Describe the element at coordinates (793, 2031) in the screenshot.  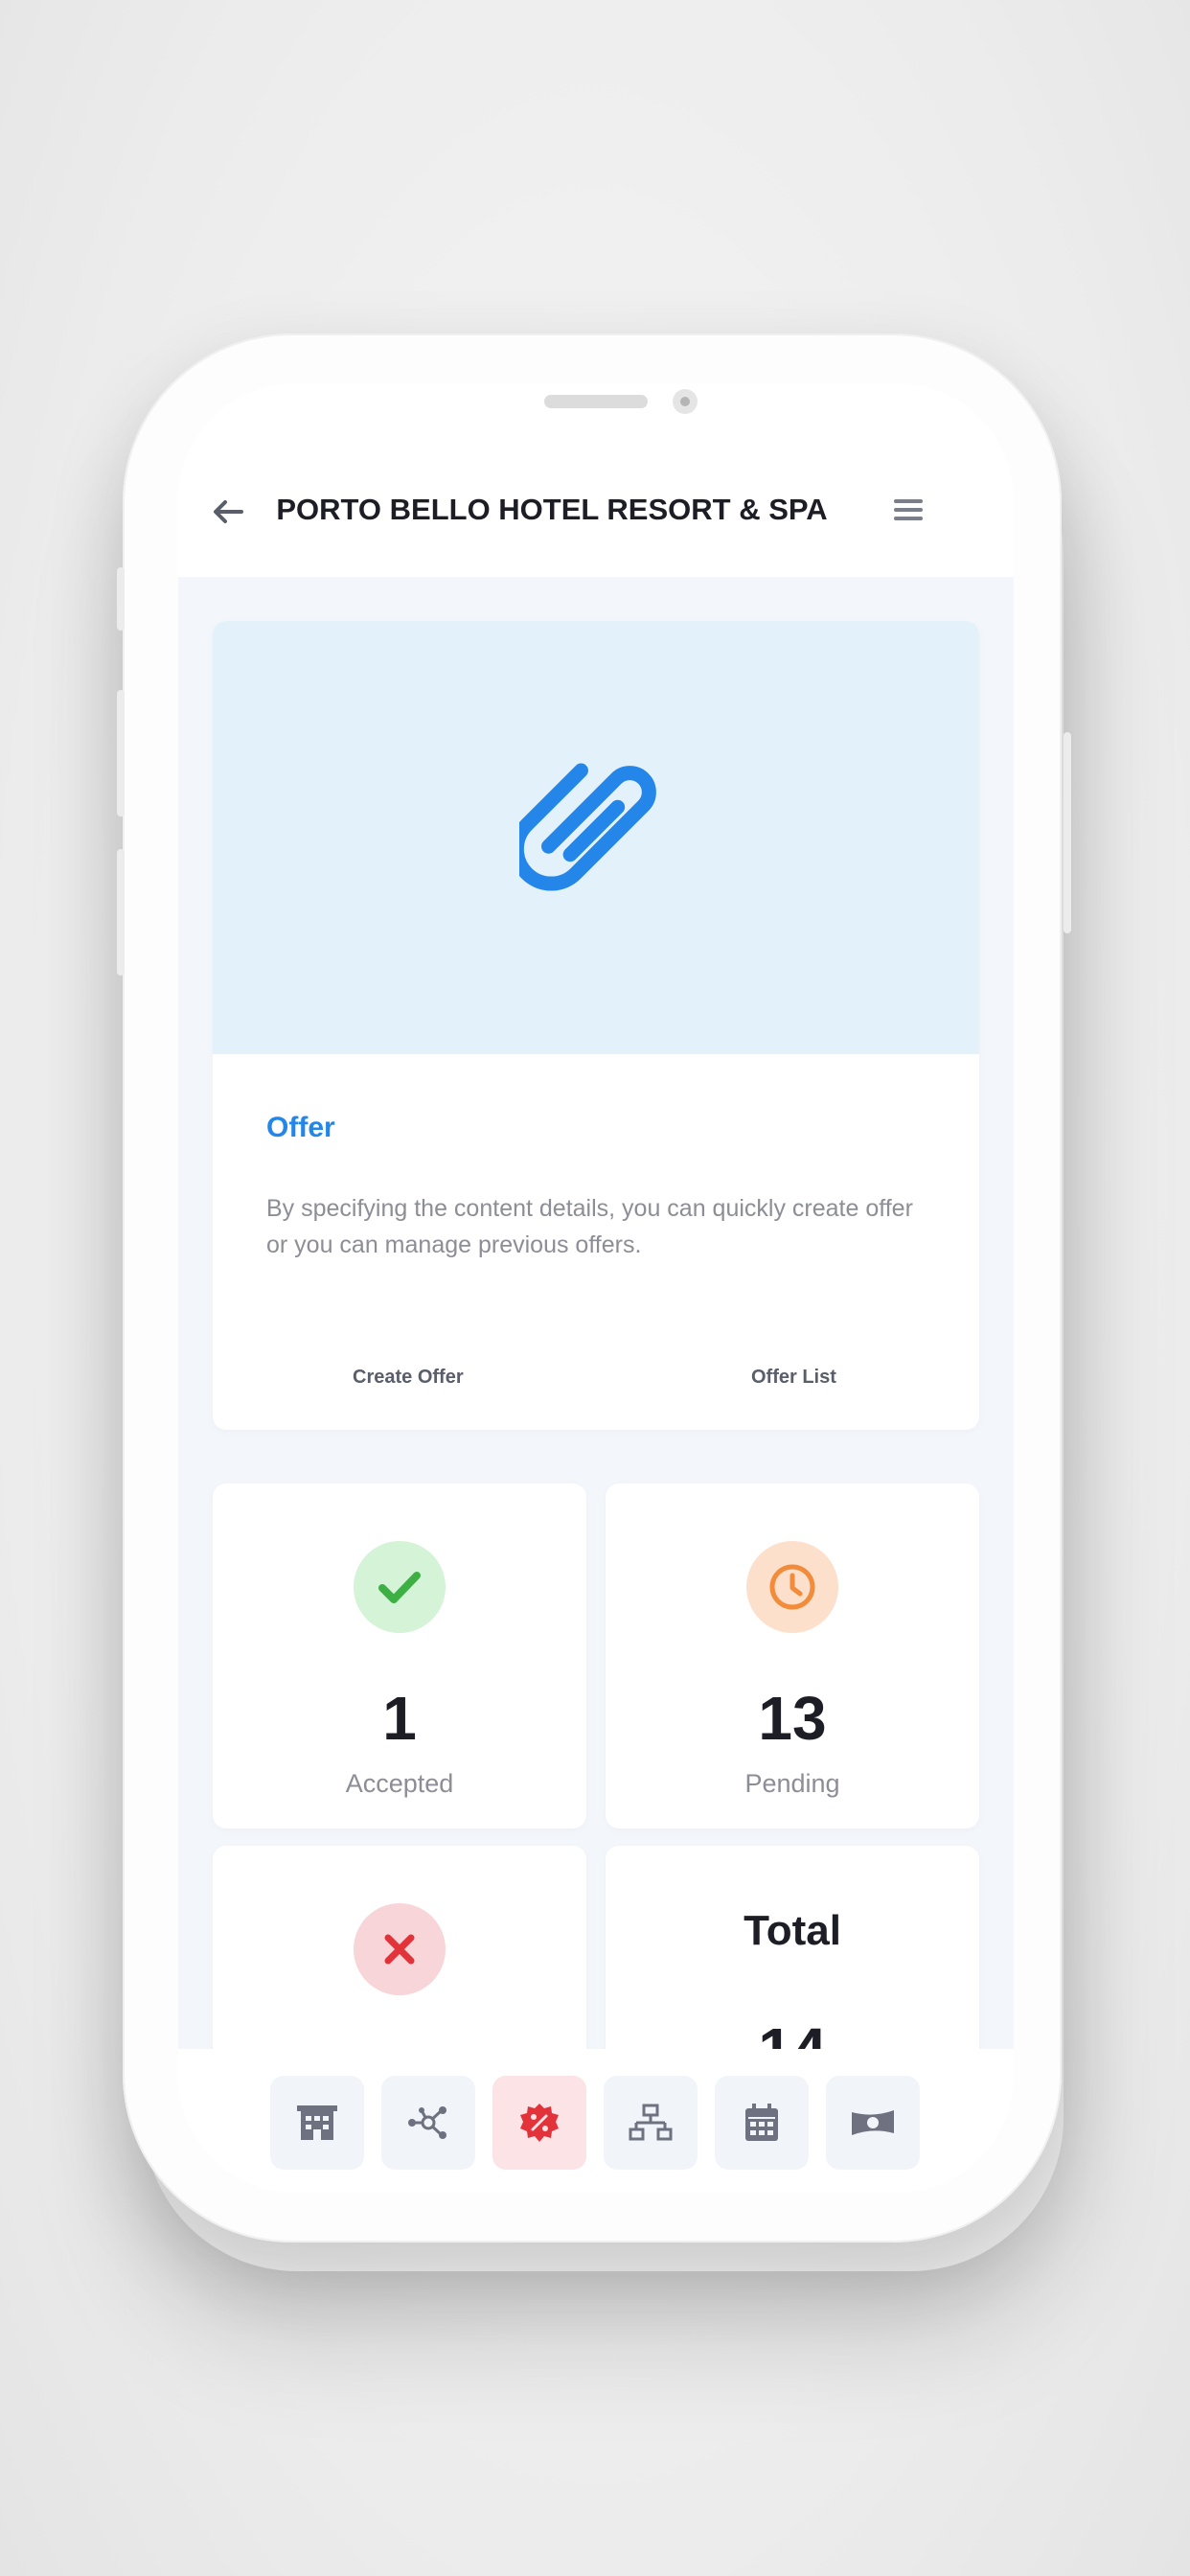
I see `total-count: 14` at that location.